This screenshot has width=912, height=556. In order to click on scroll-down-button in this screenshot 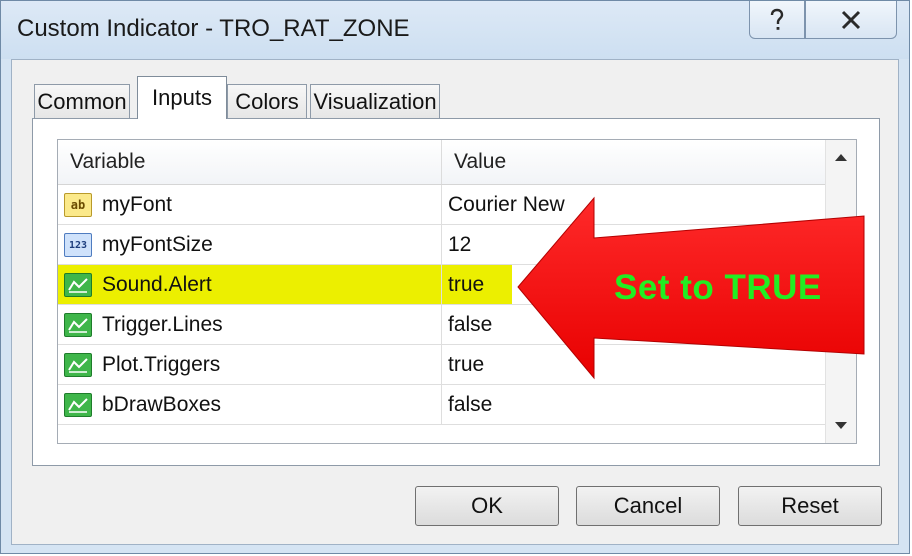, I will do `click(841, 426)`.